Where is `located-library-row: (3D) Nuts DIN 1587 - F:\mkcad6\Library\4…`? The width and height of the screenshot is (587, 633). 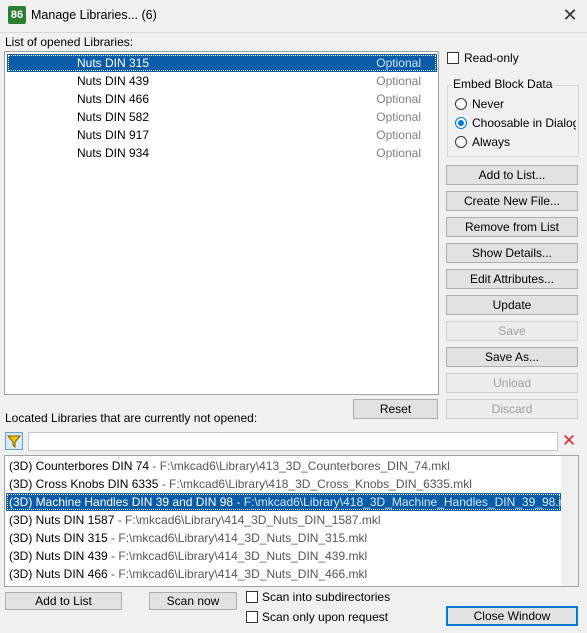 located-library-row: (3D) Nuts DIN 1587 - F:\mkcad6\Library\4… is located at coordinates (283, 520).